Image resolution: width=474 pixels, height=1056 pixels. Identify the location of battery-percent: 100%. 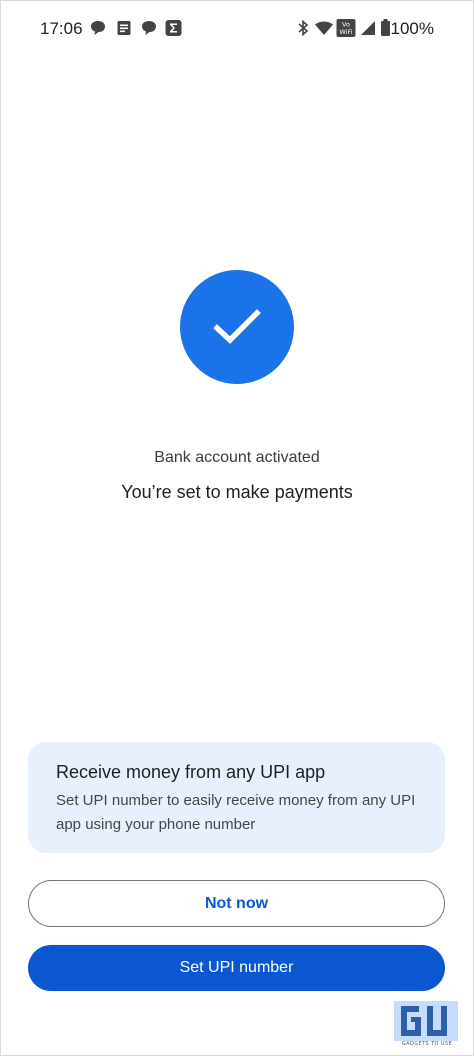
(412, 28).